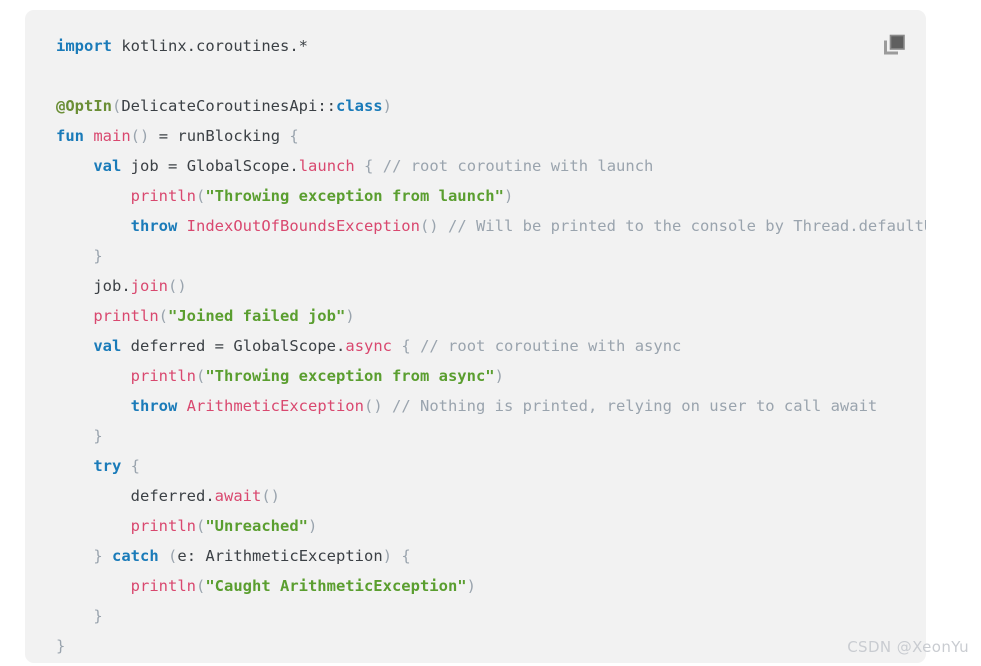  What do you see at coordinates (350, 376) in the screenshot?
I see `token-string-throwing-async: "Throwing exception from async"` at bounding box center [350, 376].